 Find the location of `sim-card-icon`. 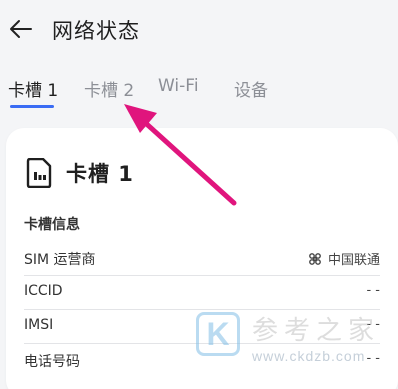

sim-card-icon is located at coordinates (39, 173).